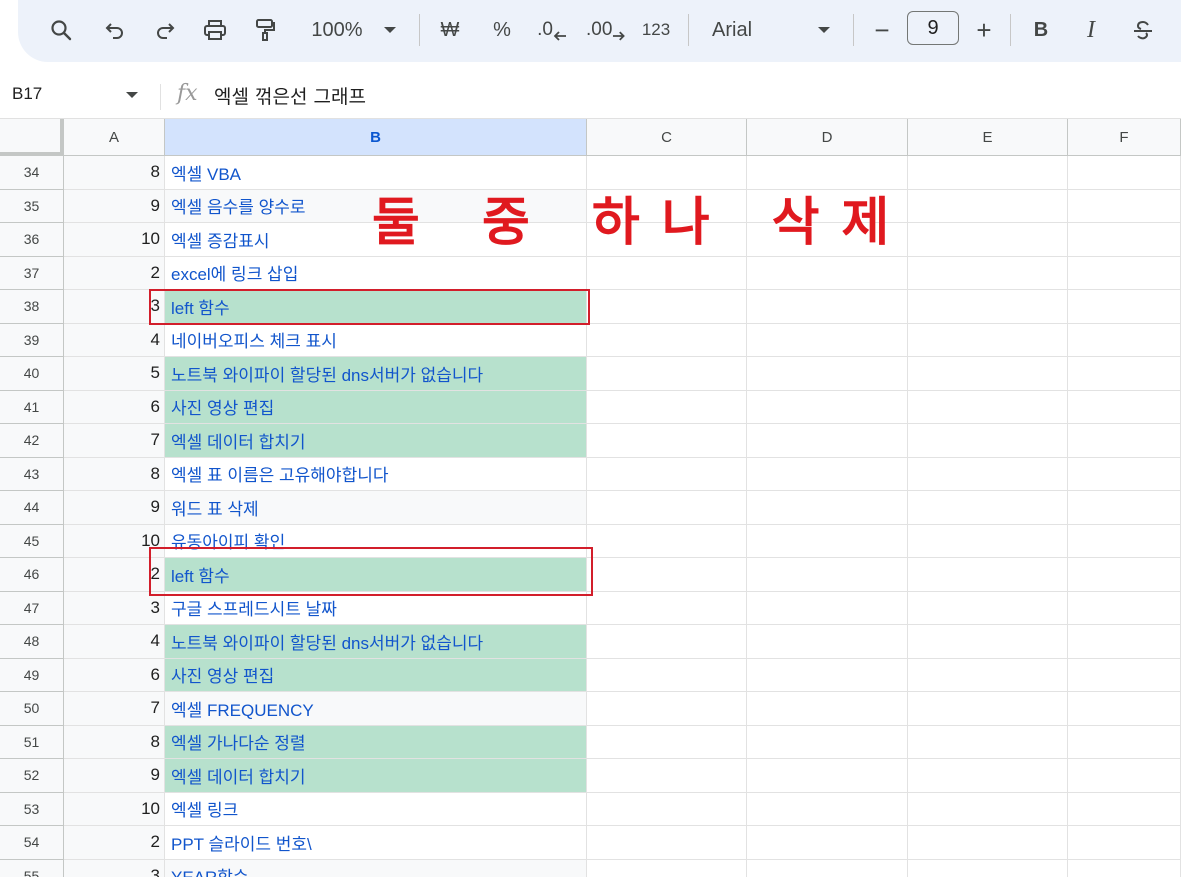  I want to click on row-header: 55, so click(32, 868).